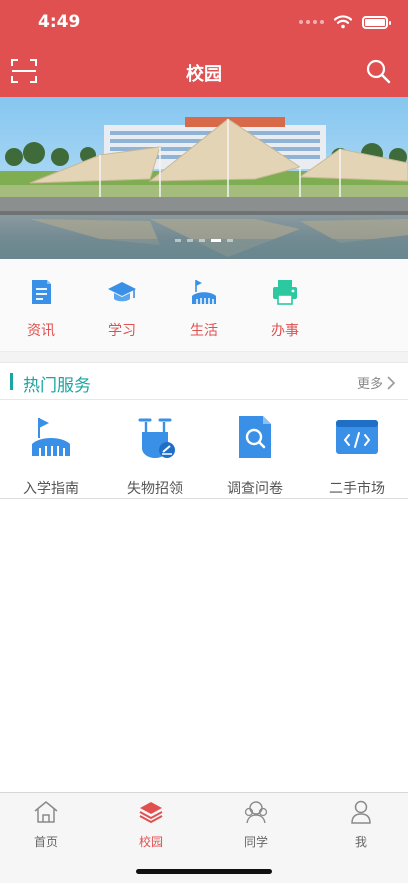 This screenshot has height=883, width=408. What do you see at coordinates (46, 824) in the screenshot?
I see `tab-home: 首页` at bounding box center [46, 824].